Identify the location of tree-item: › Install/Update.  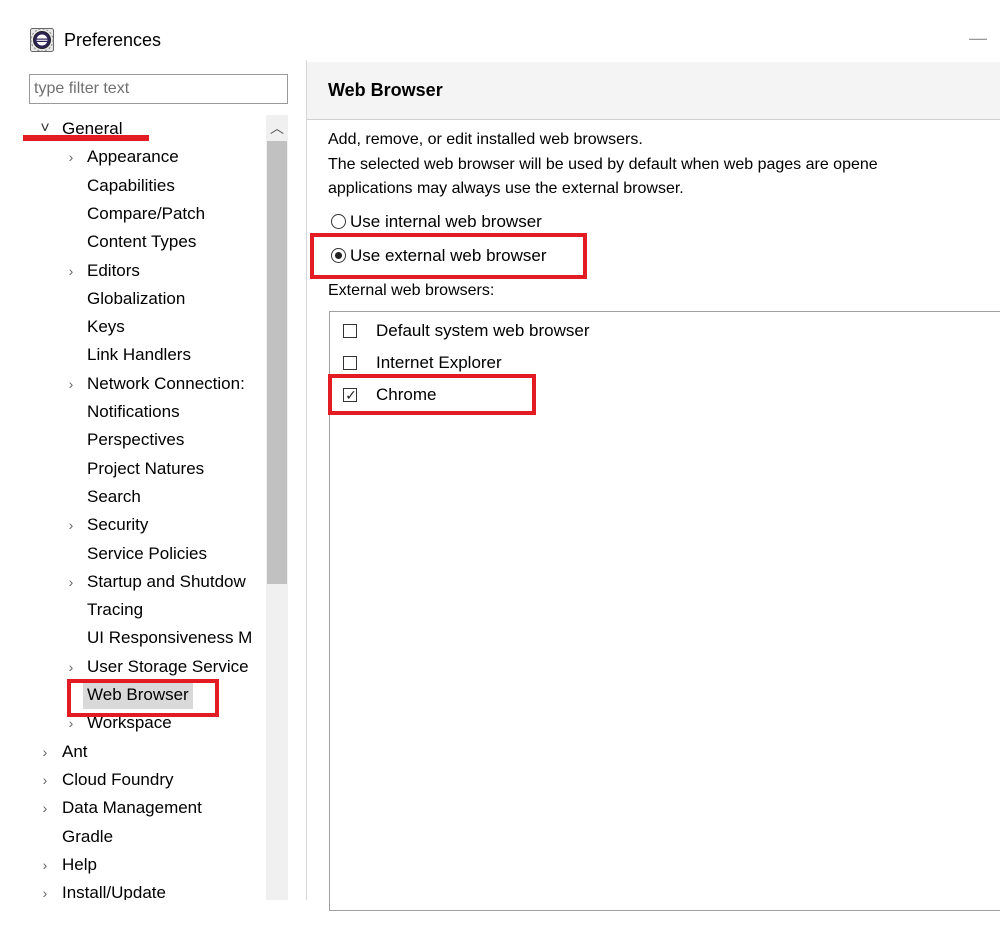
(145, 889).